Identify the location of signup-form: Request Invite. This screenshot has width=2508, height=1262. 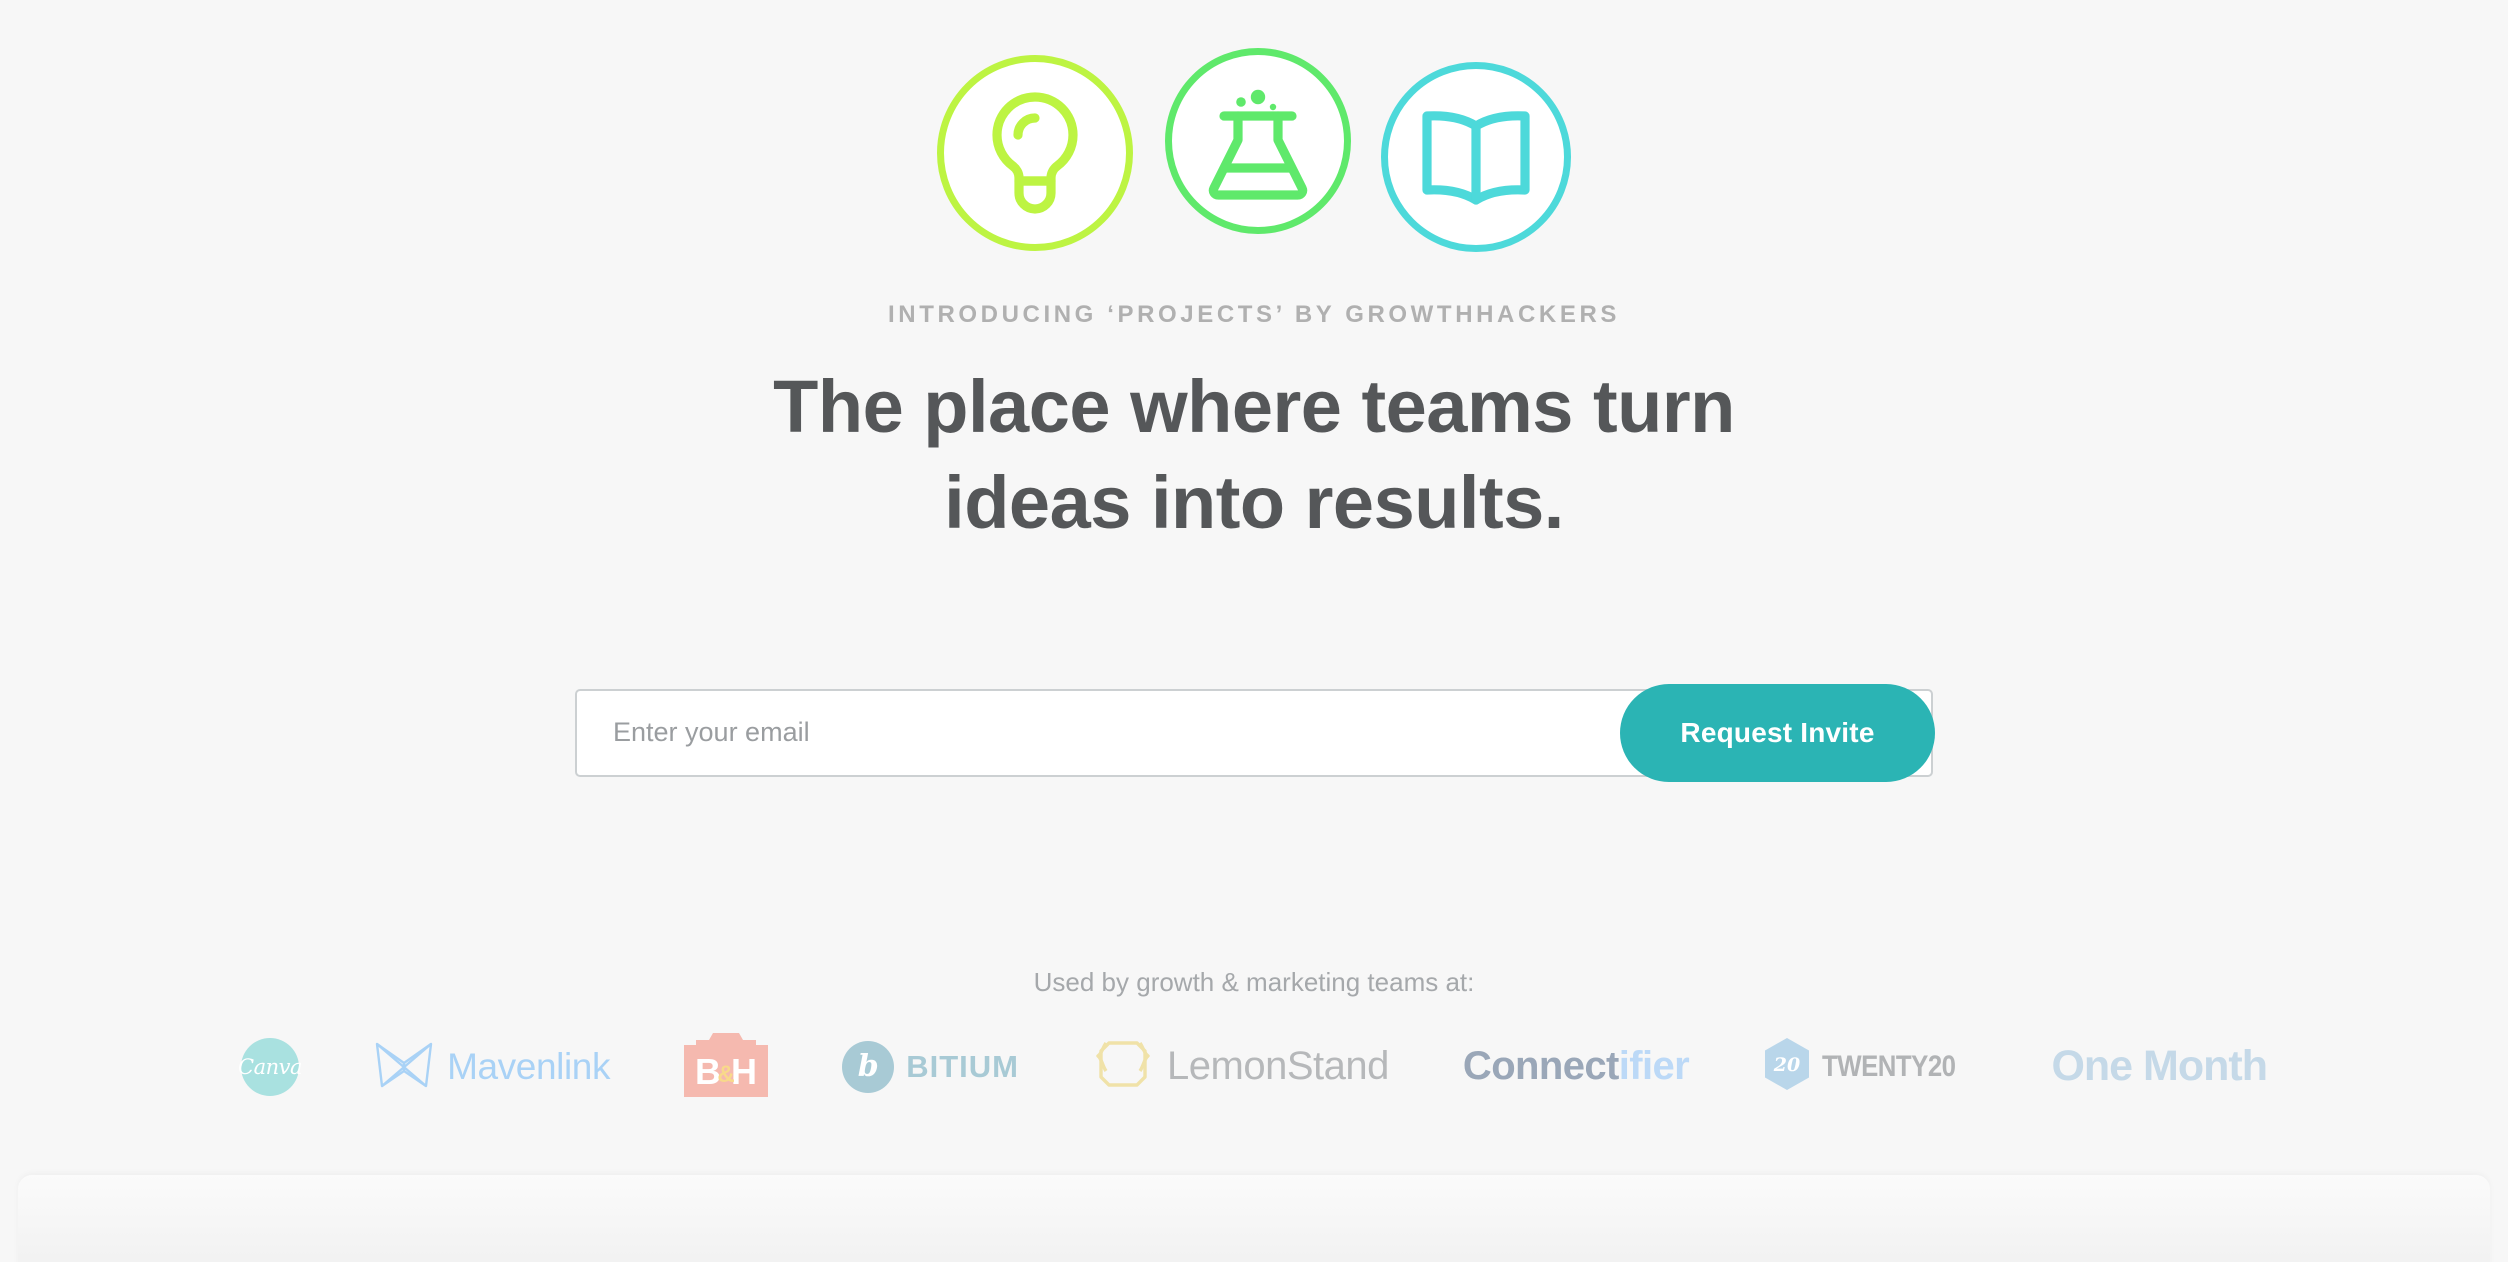
(1255, 732).